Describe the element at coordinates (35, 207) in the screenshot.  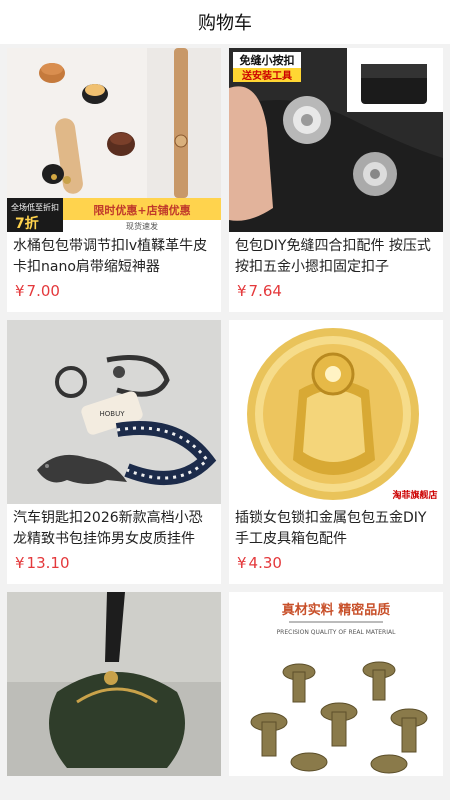
I see `badge-brand-text: 全场低至折扣` at that location.